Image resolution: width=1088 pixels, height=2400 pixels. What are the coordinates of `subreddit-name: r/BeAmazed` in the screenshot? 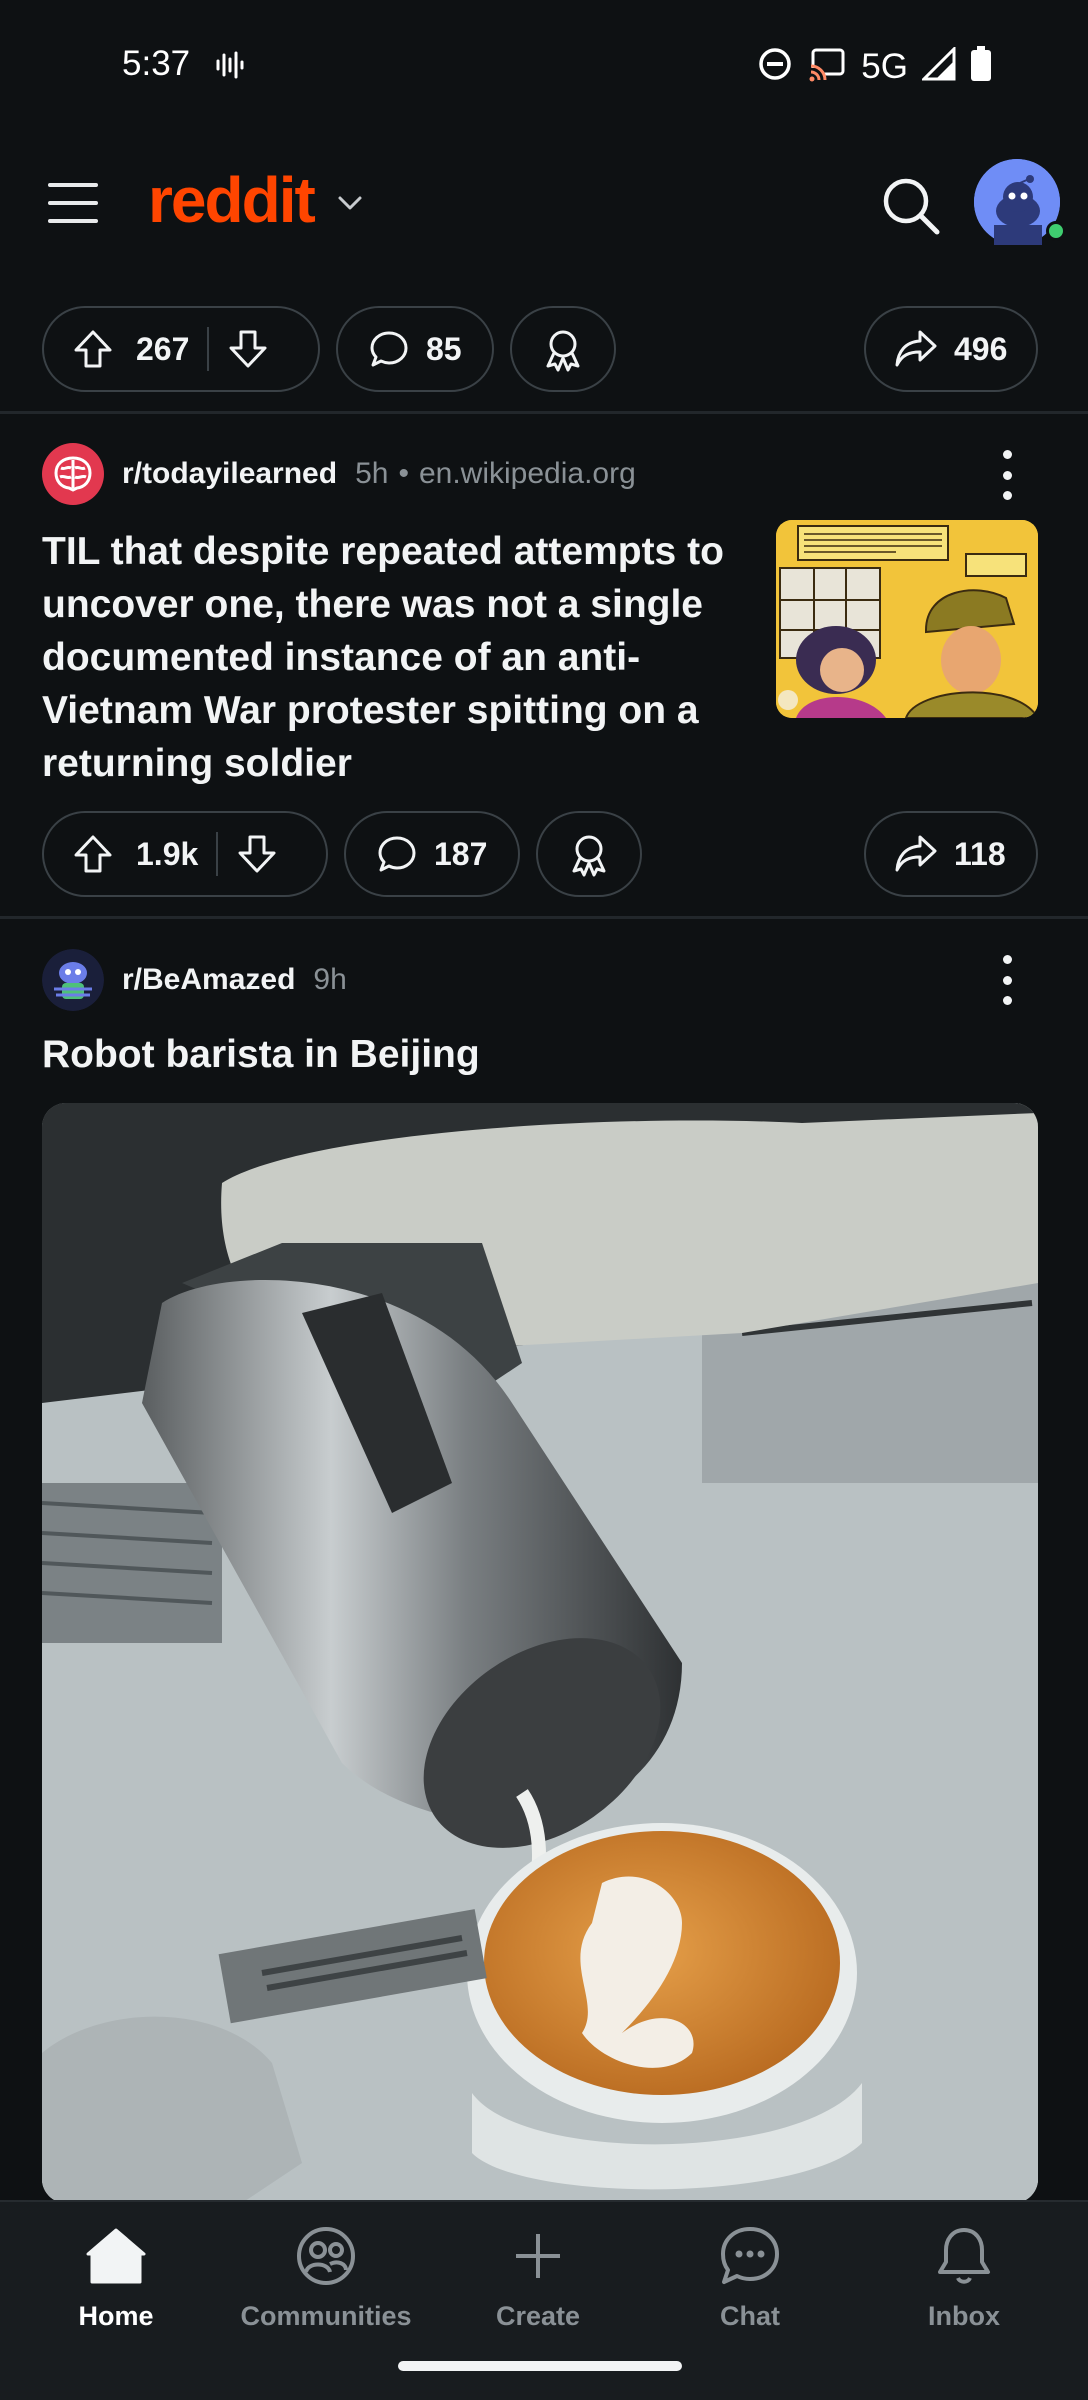 It's located at (208, 980).